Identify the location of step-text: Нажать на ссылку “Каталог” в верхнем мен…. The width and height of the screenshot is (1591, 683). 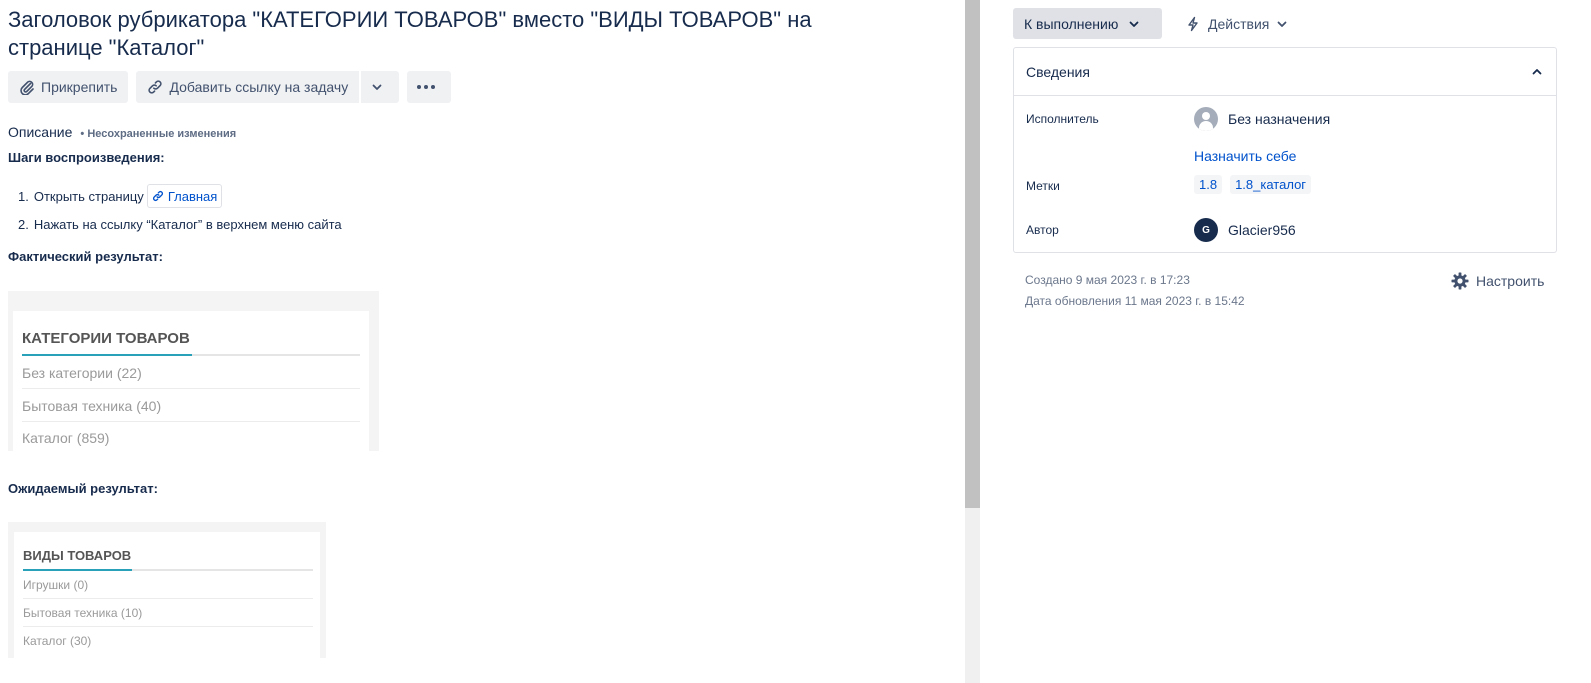
(187, 224).